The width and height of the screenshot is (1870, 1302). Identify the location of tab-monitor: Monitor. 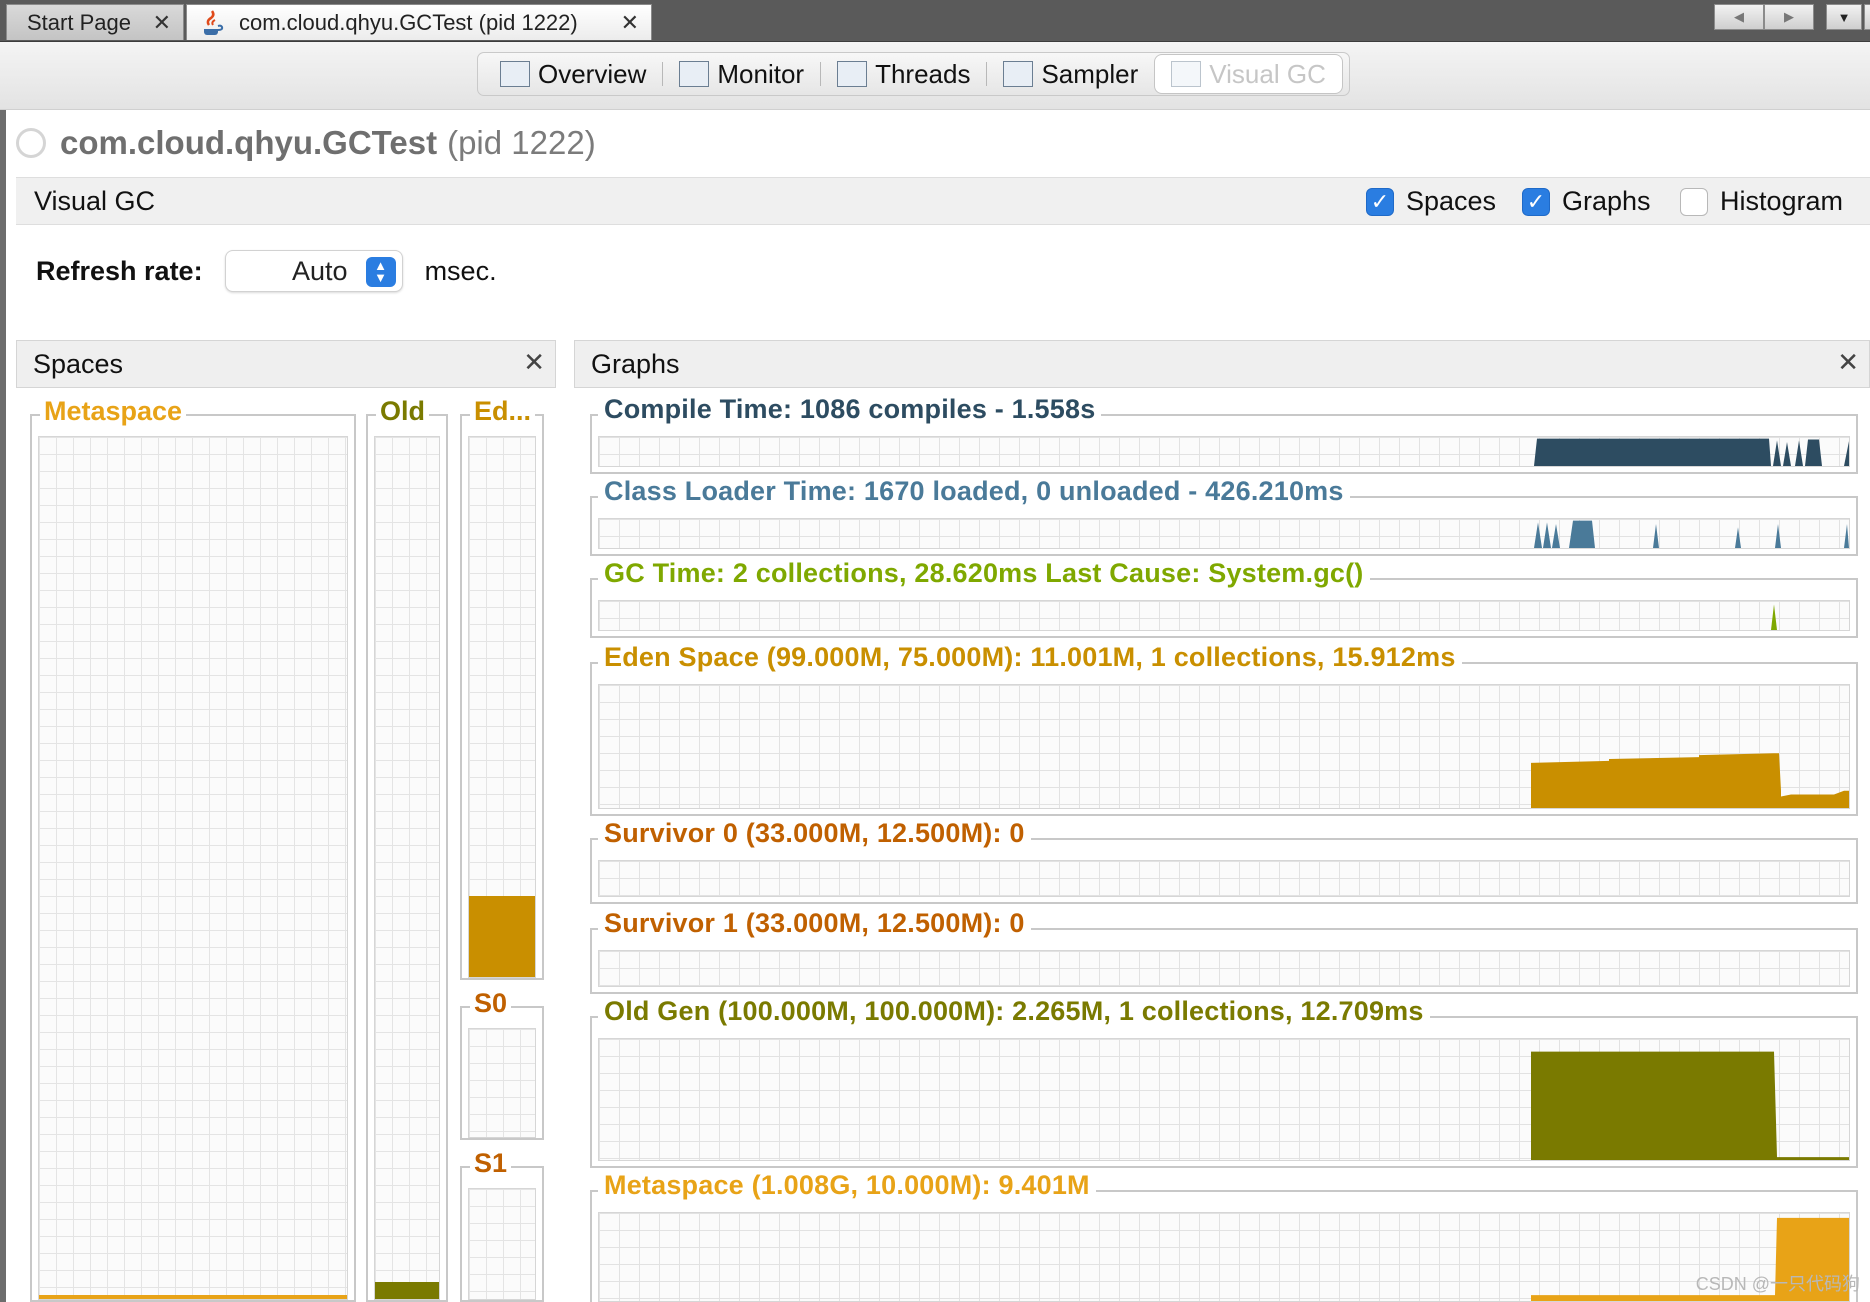
(741, 74).